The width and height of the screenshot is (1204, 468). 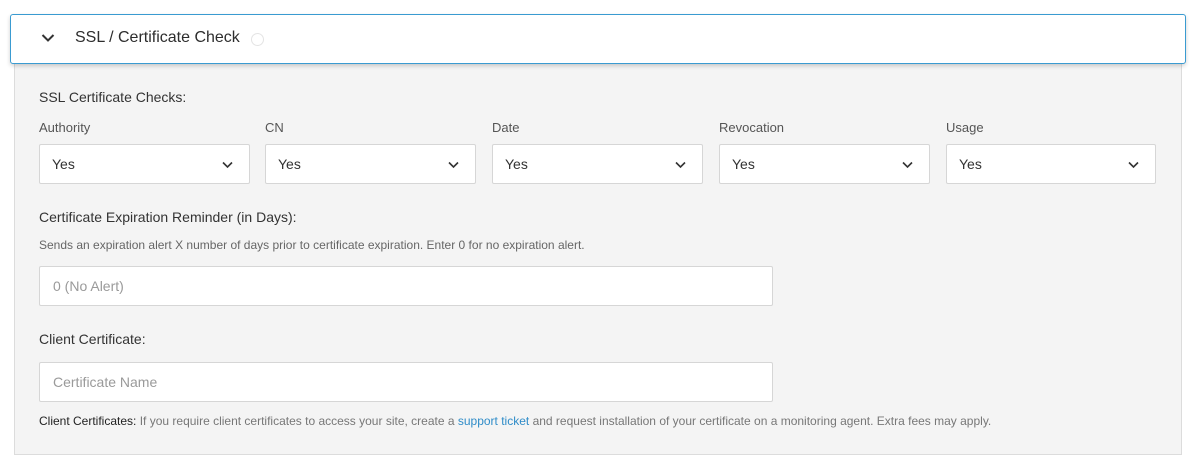 What do you see at coordinates (113, 97) in the screenshot?
I see `ssl-checks-heading: SSL Certificate Checks:` at bounding box center [113, 97].